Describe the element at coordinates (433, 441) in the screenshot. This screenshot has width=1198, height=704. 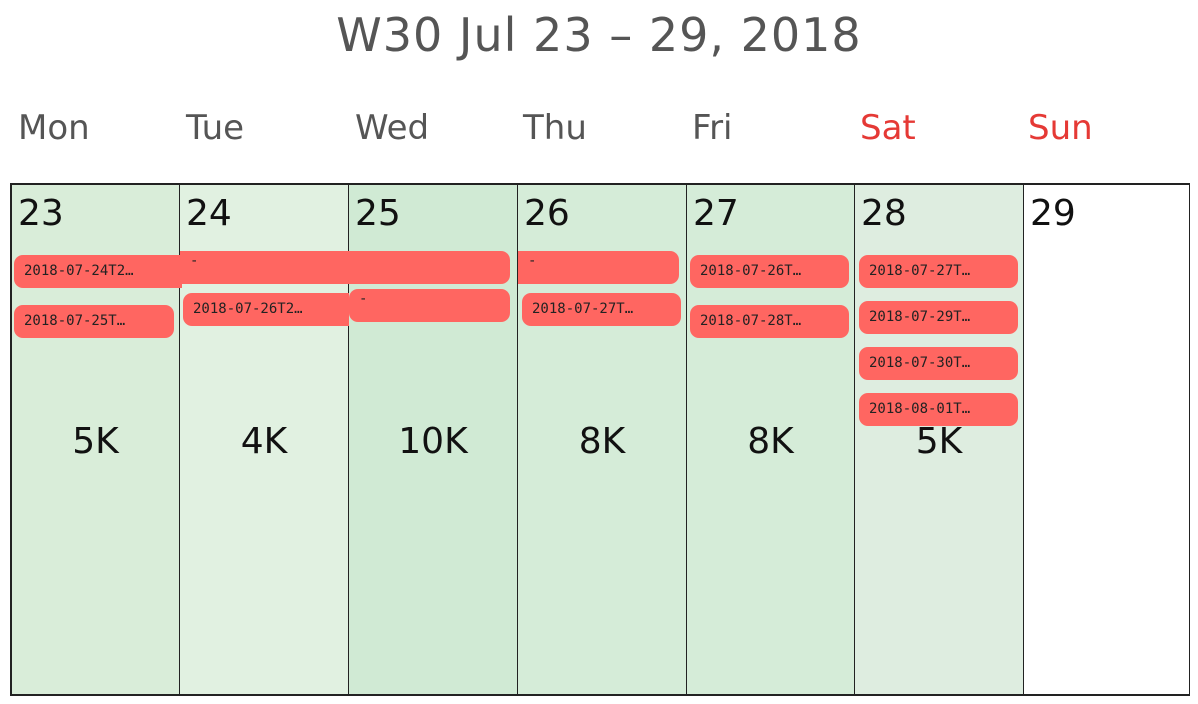
I see `day-total: 10K` at that location.